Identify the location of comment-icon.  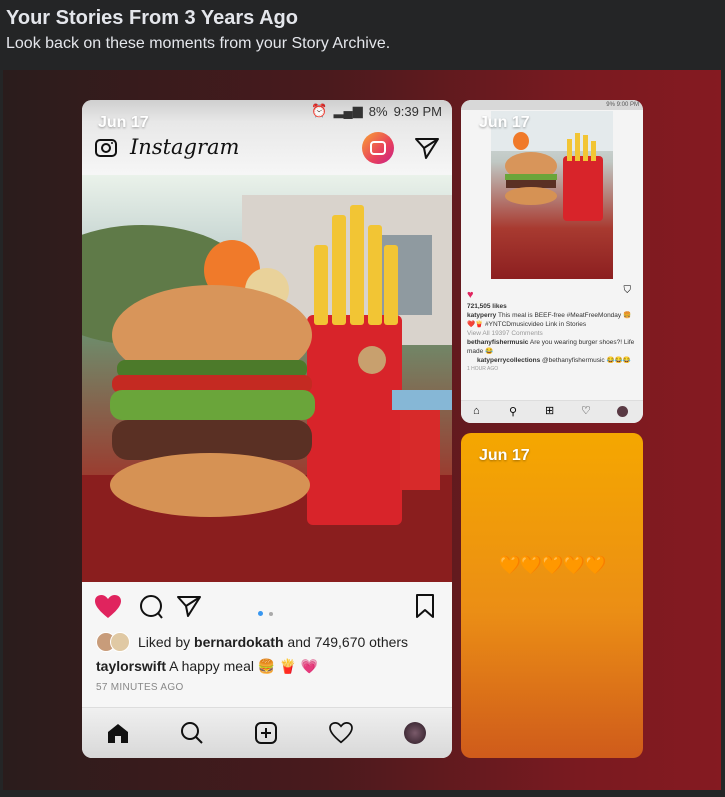
(151, 607).